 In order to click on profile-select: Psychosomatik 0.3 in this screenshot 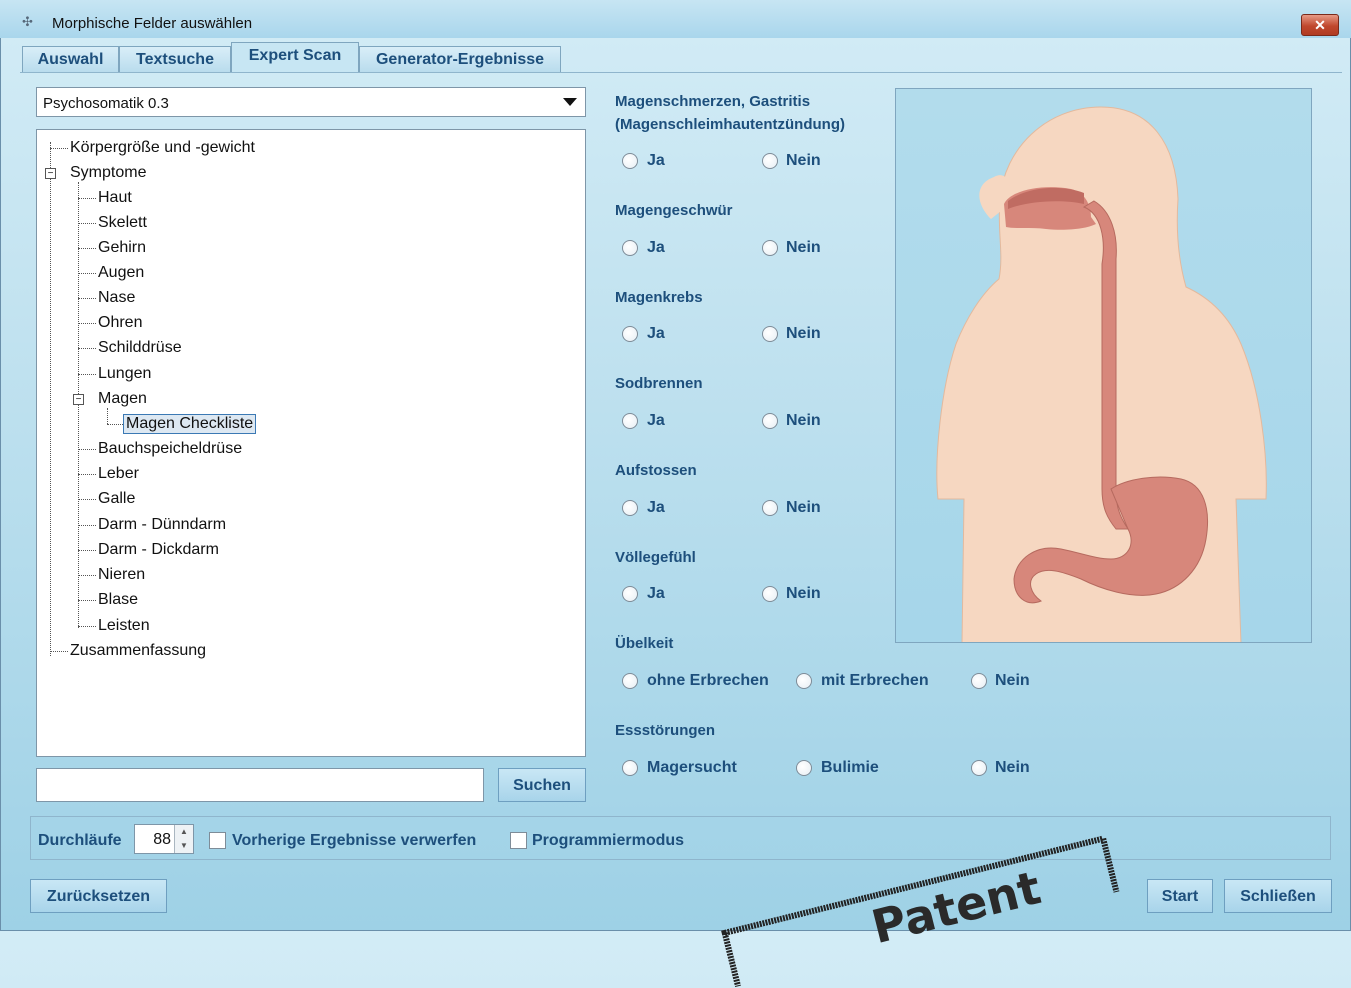, I will do `click(311, 102)`.